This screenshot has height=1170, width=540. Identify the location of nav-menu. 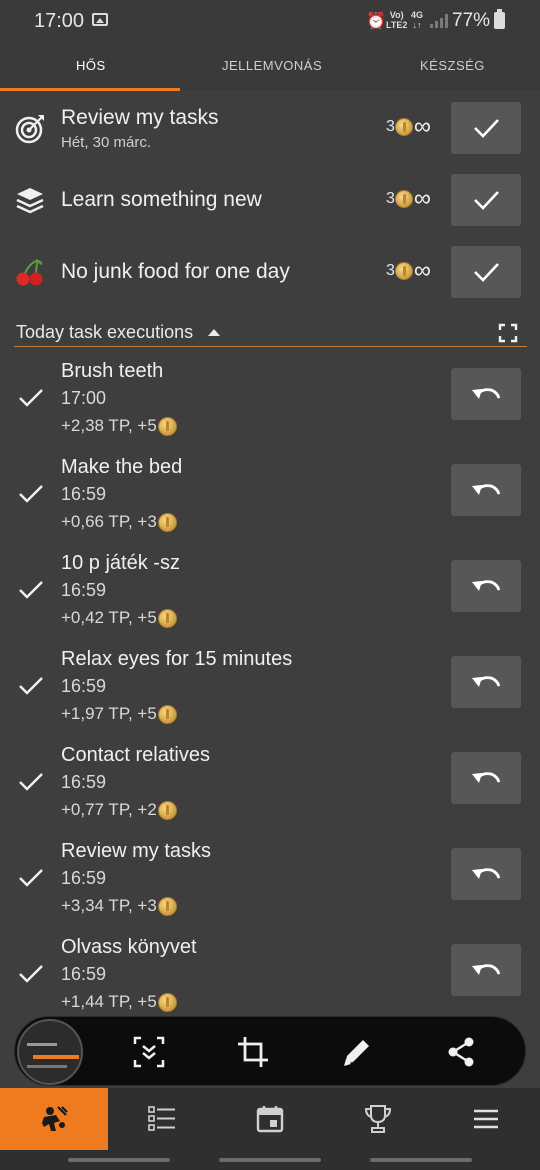
(486, 1119).